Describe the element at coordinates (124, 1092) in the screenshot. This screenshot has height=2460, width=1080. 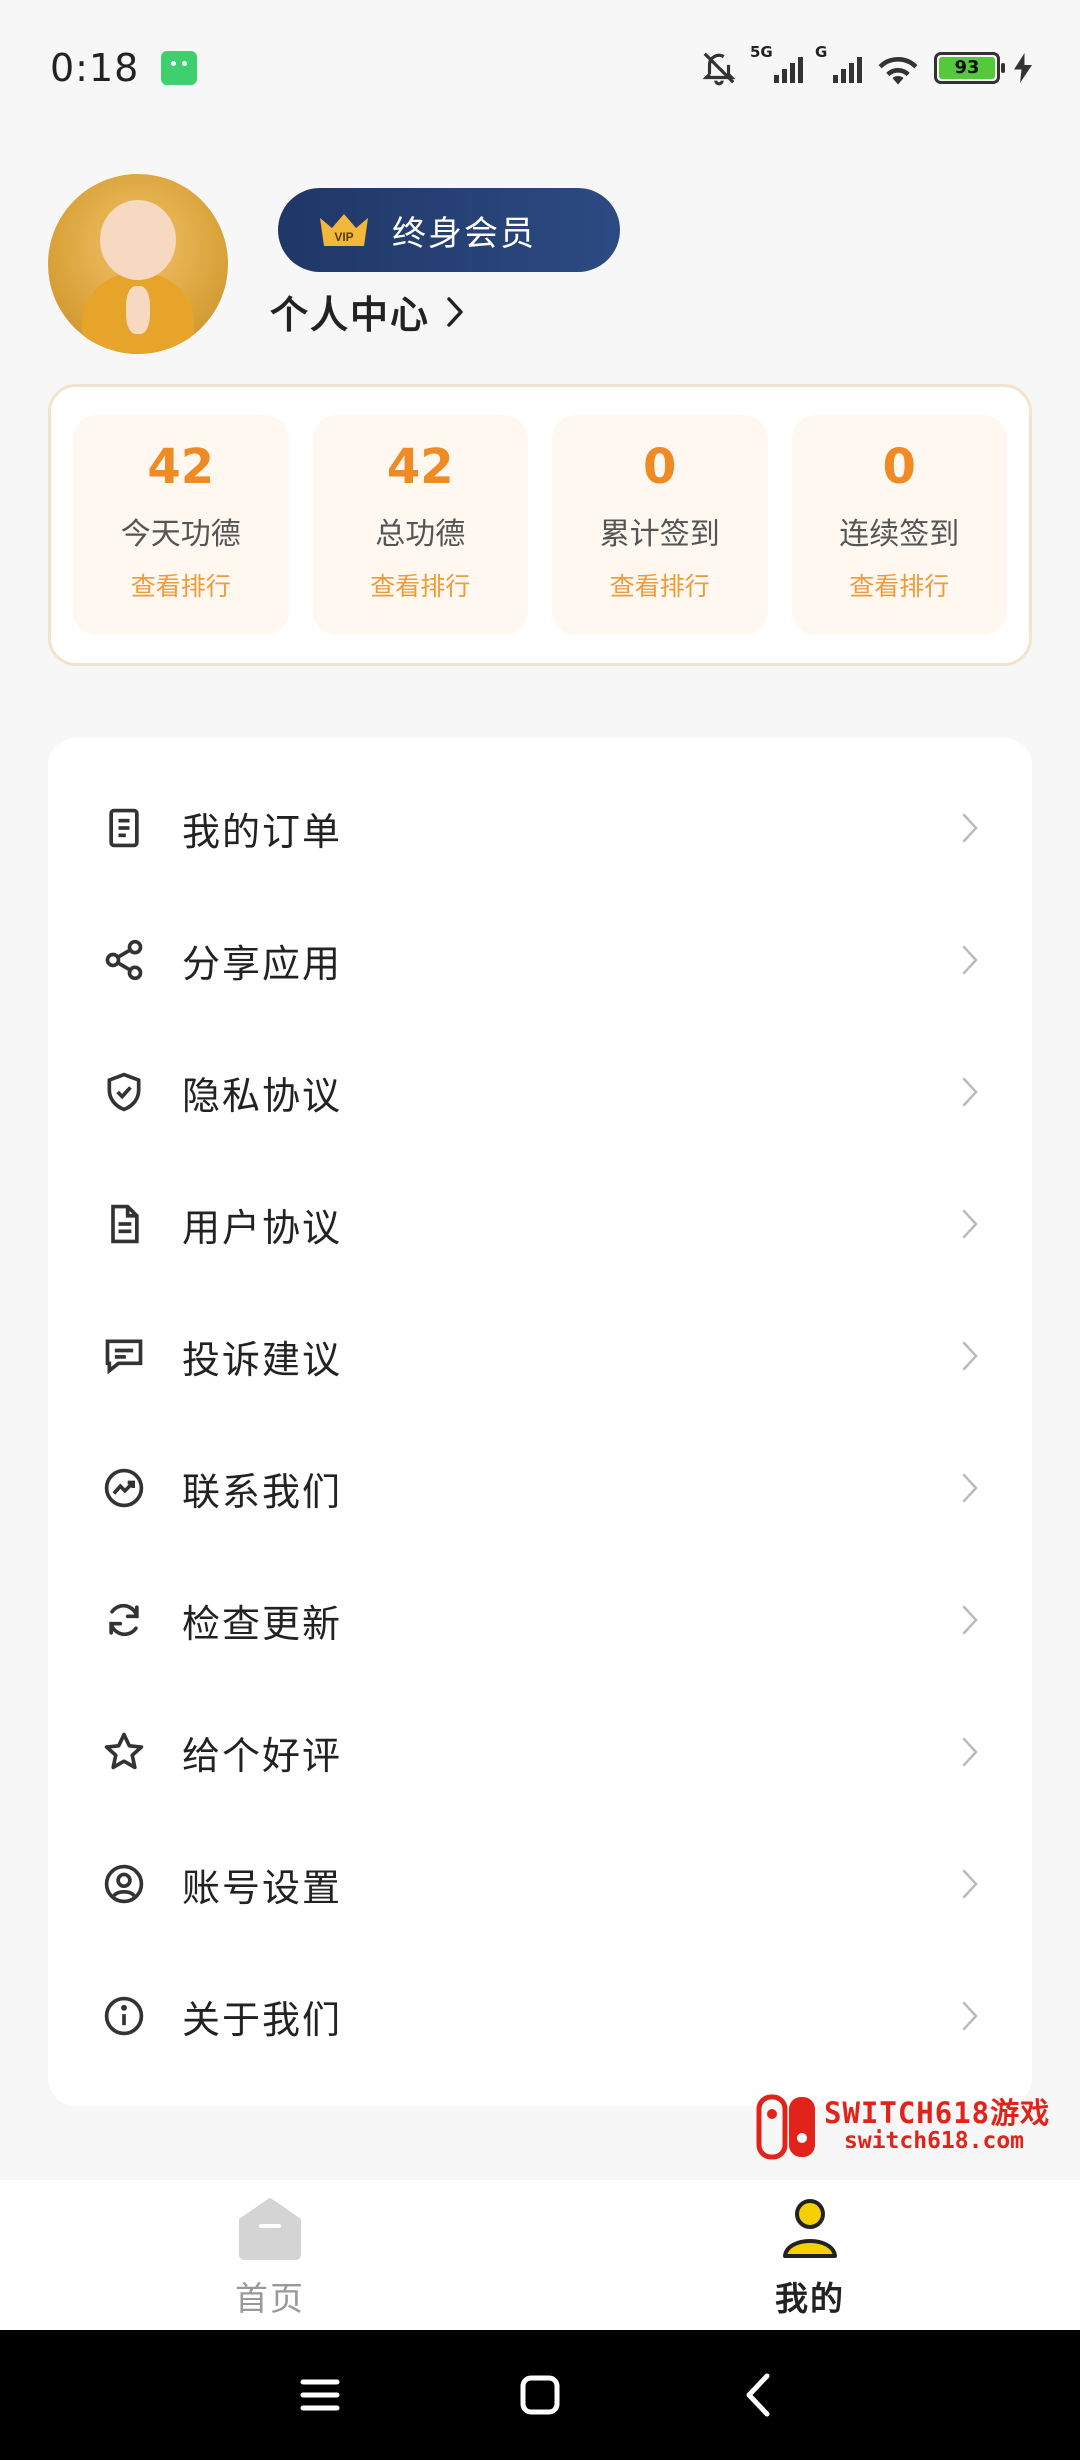
I see `shield-check-icon` at that location.